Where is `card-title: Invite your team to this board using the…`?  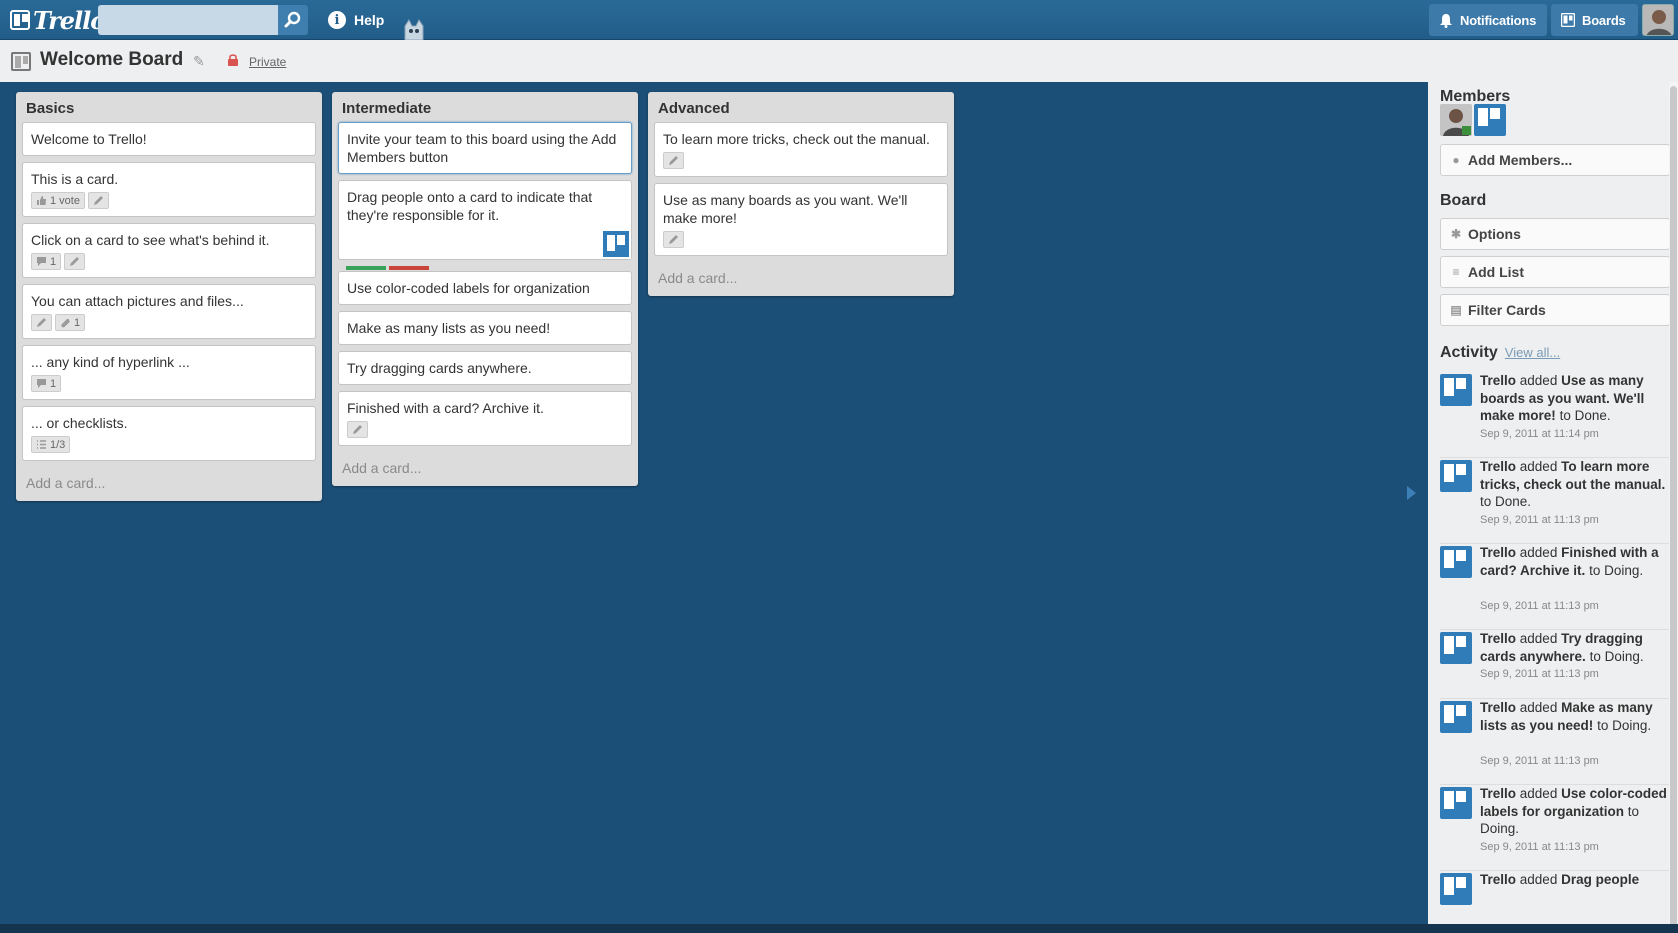
card-title: Invite your team to this board using the… is located at coordinates (482, 148).